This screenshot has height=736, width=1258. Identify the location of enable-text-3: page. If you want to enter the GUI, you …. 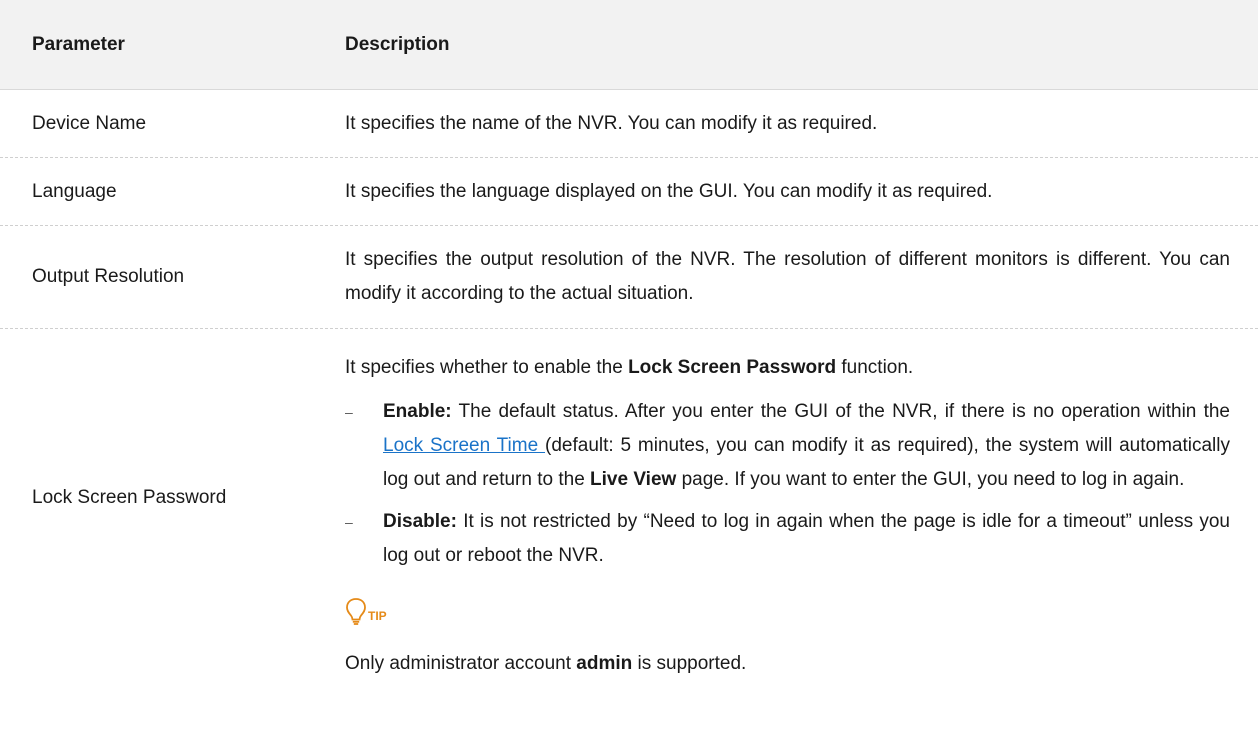
(930, 479).